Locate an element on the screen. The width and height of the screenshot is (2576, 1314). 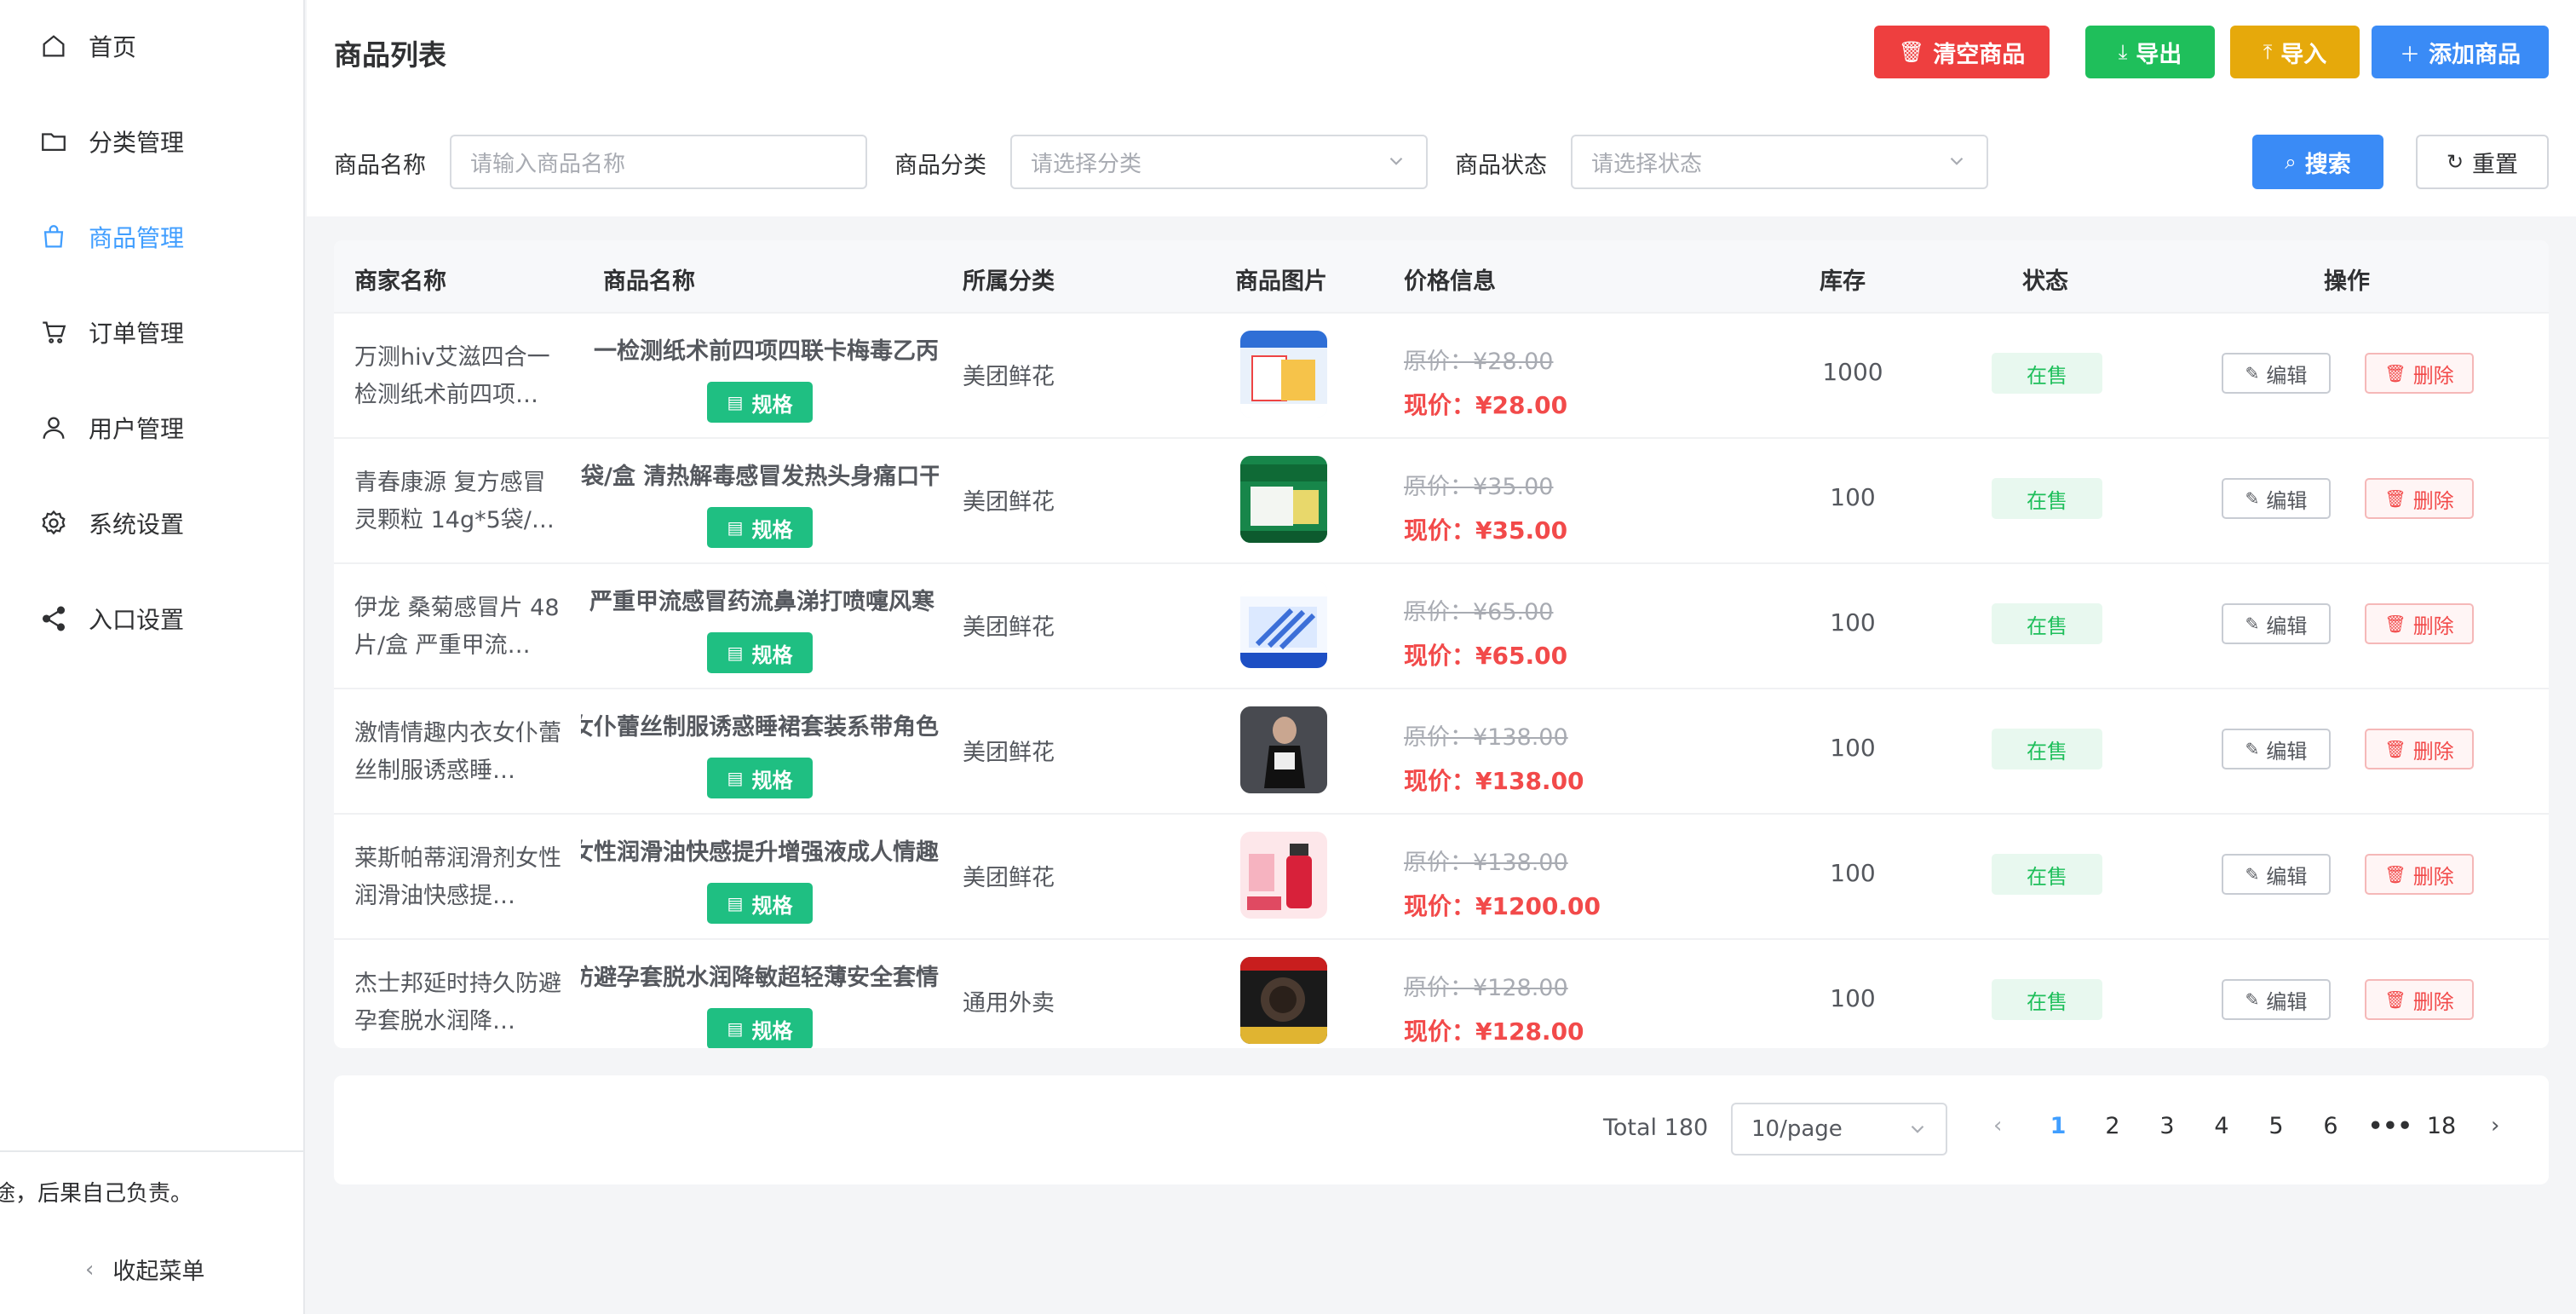
sidebar-item-orders: 订单管理 is located at coordinates (162, 332).